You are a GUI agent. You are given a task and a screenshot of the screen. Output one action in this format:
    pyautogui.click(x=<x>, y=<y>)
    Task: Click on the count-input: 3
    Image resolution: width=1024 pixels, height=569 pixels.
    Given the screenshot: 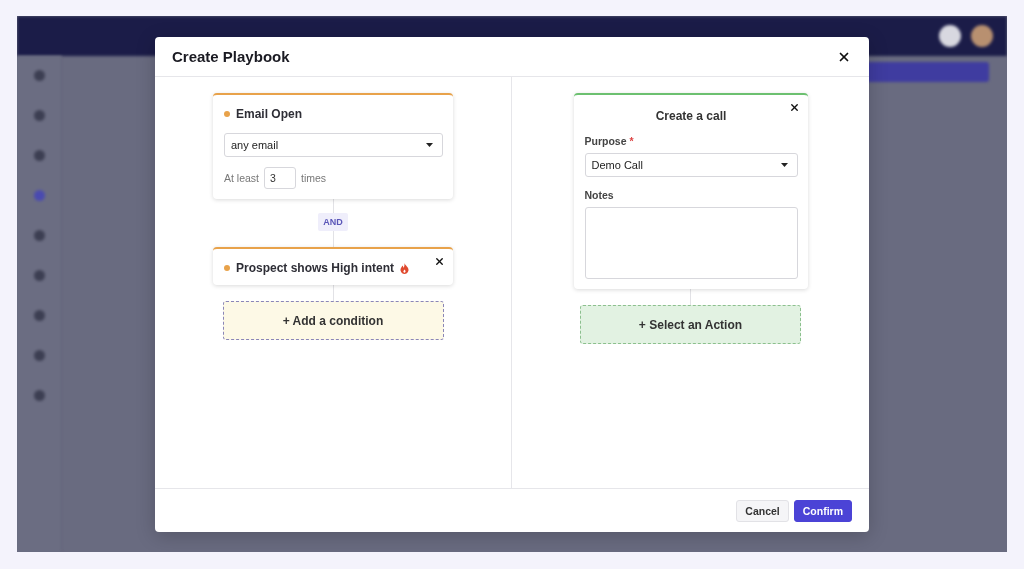 What is the action you would take?
    pyautogui.click(x=280, y=178)
    